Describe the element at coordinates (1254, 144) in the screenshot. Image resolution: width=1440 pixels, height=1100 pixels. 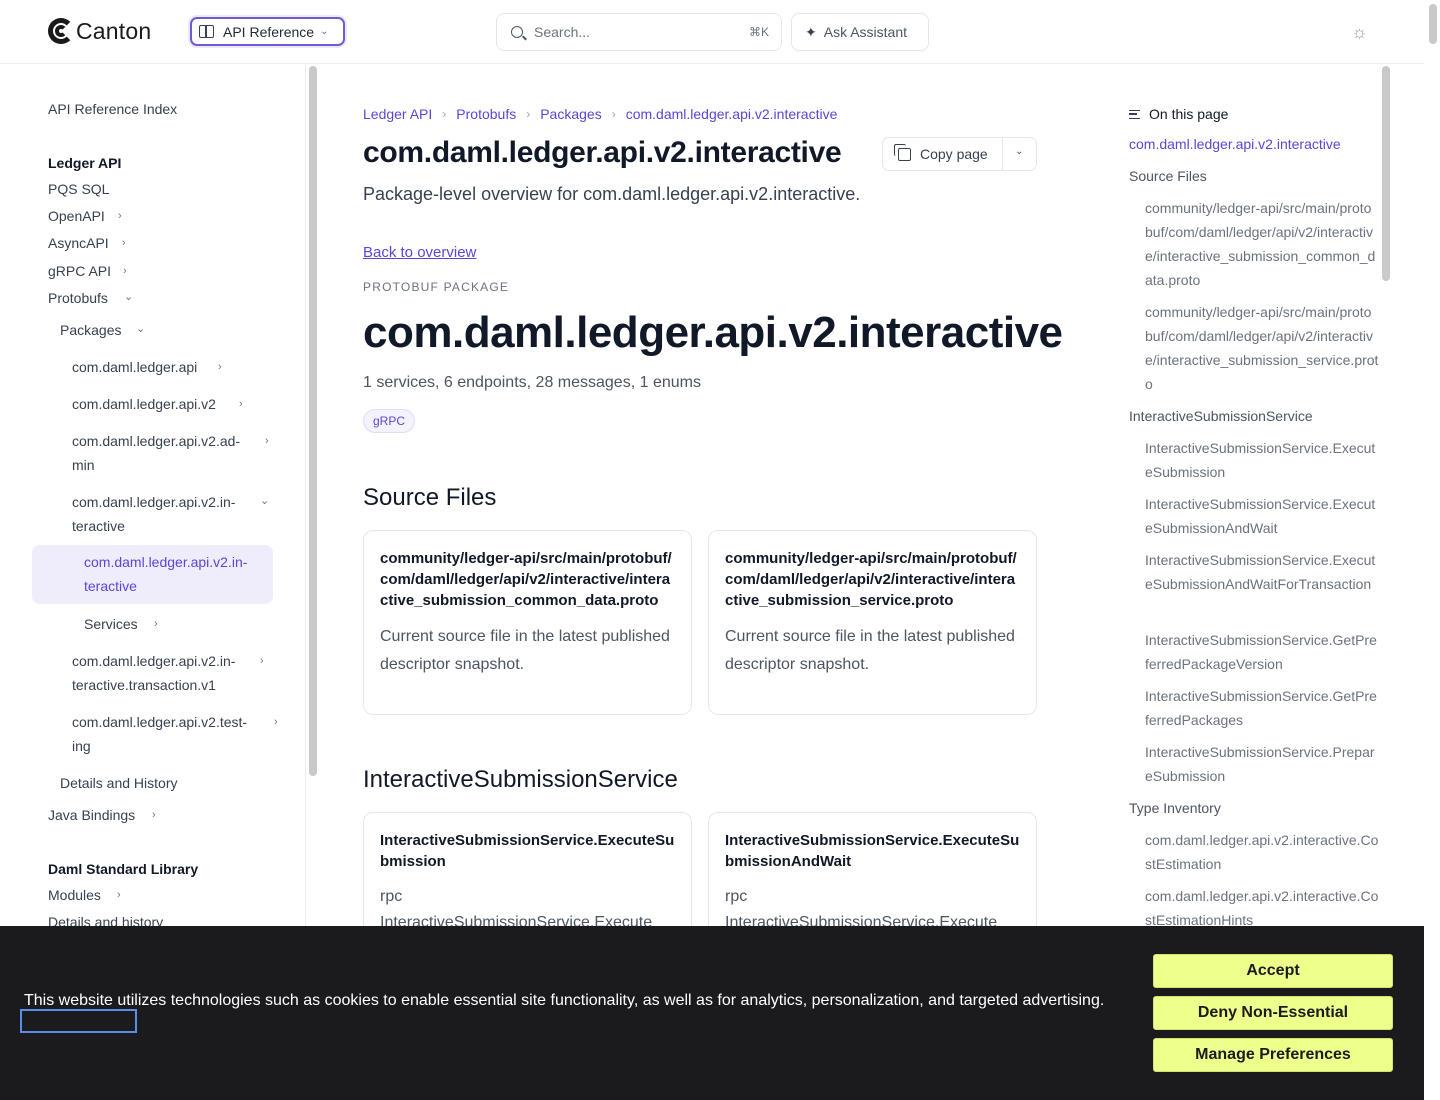
I see `toc-item-active: com.daml.ledger.api.v2.interactive` at that location.